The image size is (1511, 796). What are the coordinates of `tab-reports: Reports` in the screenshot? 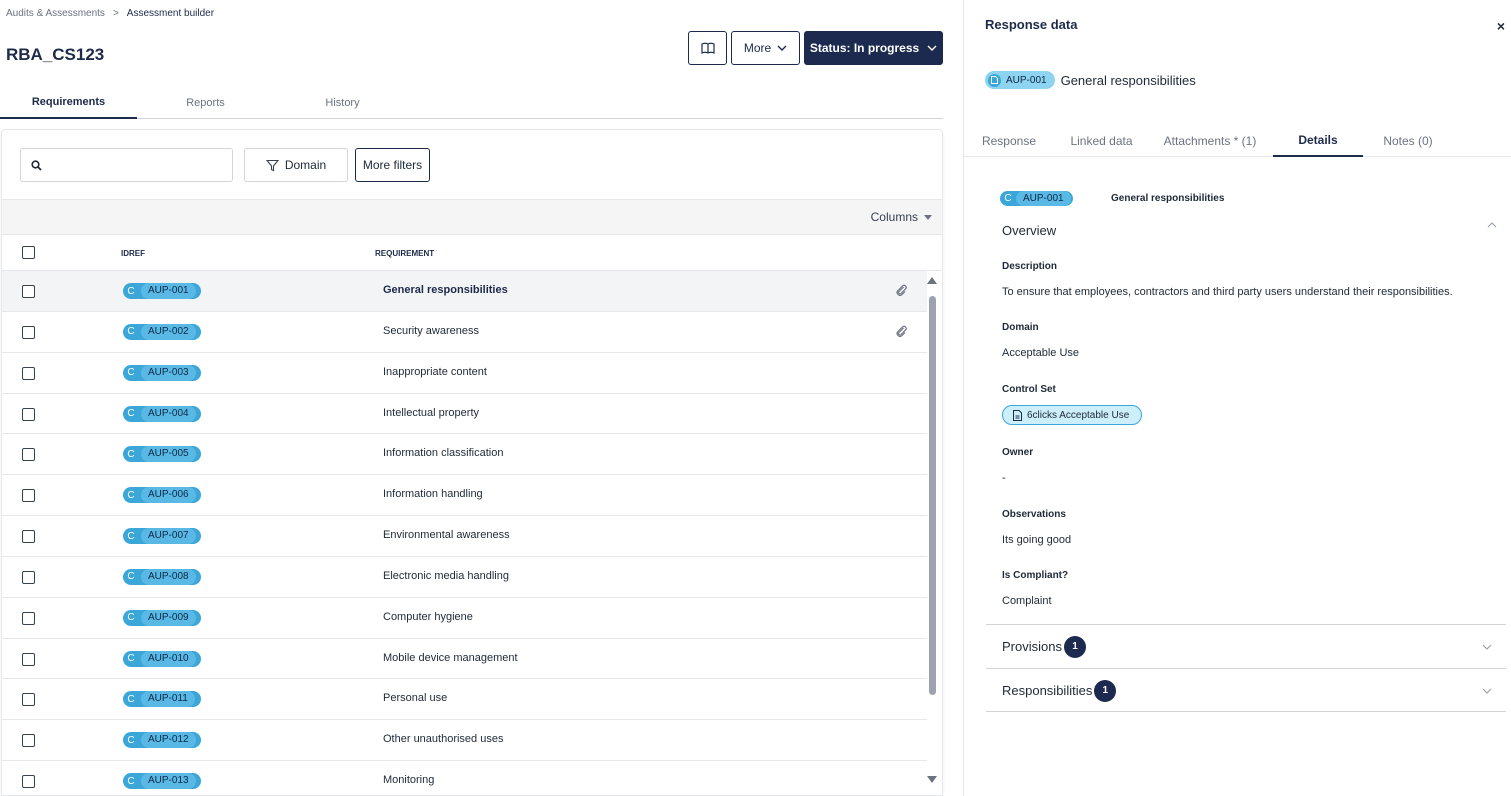 It's located at (205, 102).